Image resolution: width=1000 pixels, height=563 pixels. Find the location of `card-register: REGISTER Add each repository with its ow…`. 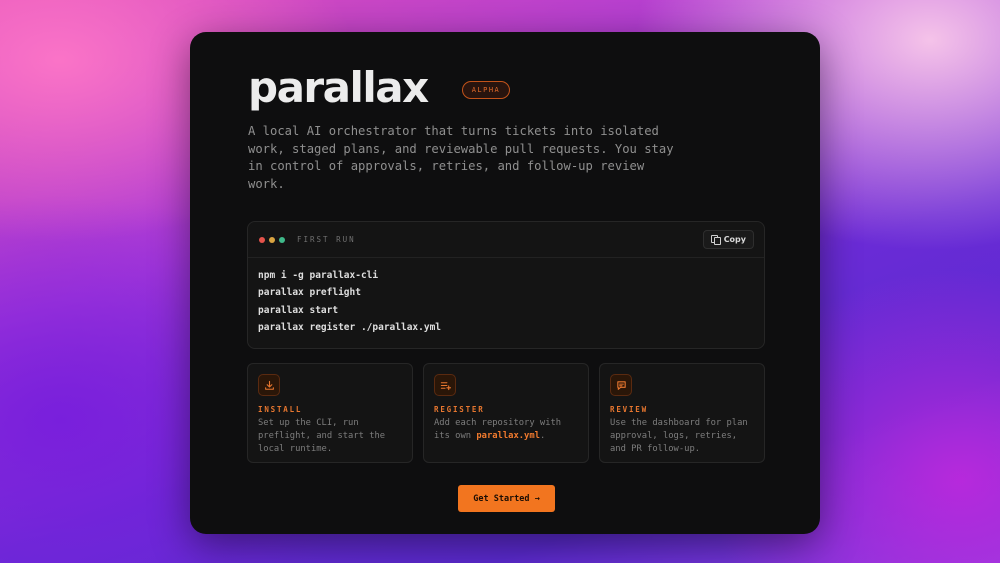

card-register: REGISTER Add each repository with its ow… is located at coordinates (506, 413).